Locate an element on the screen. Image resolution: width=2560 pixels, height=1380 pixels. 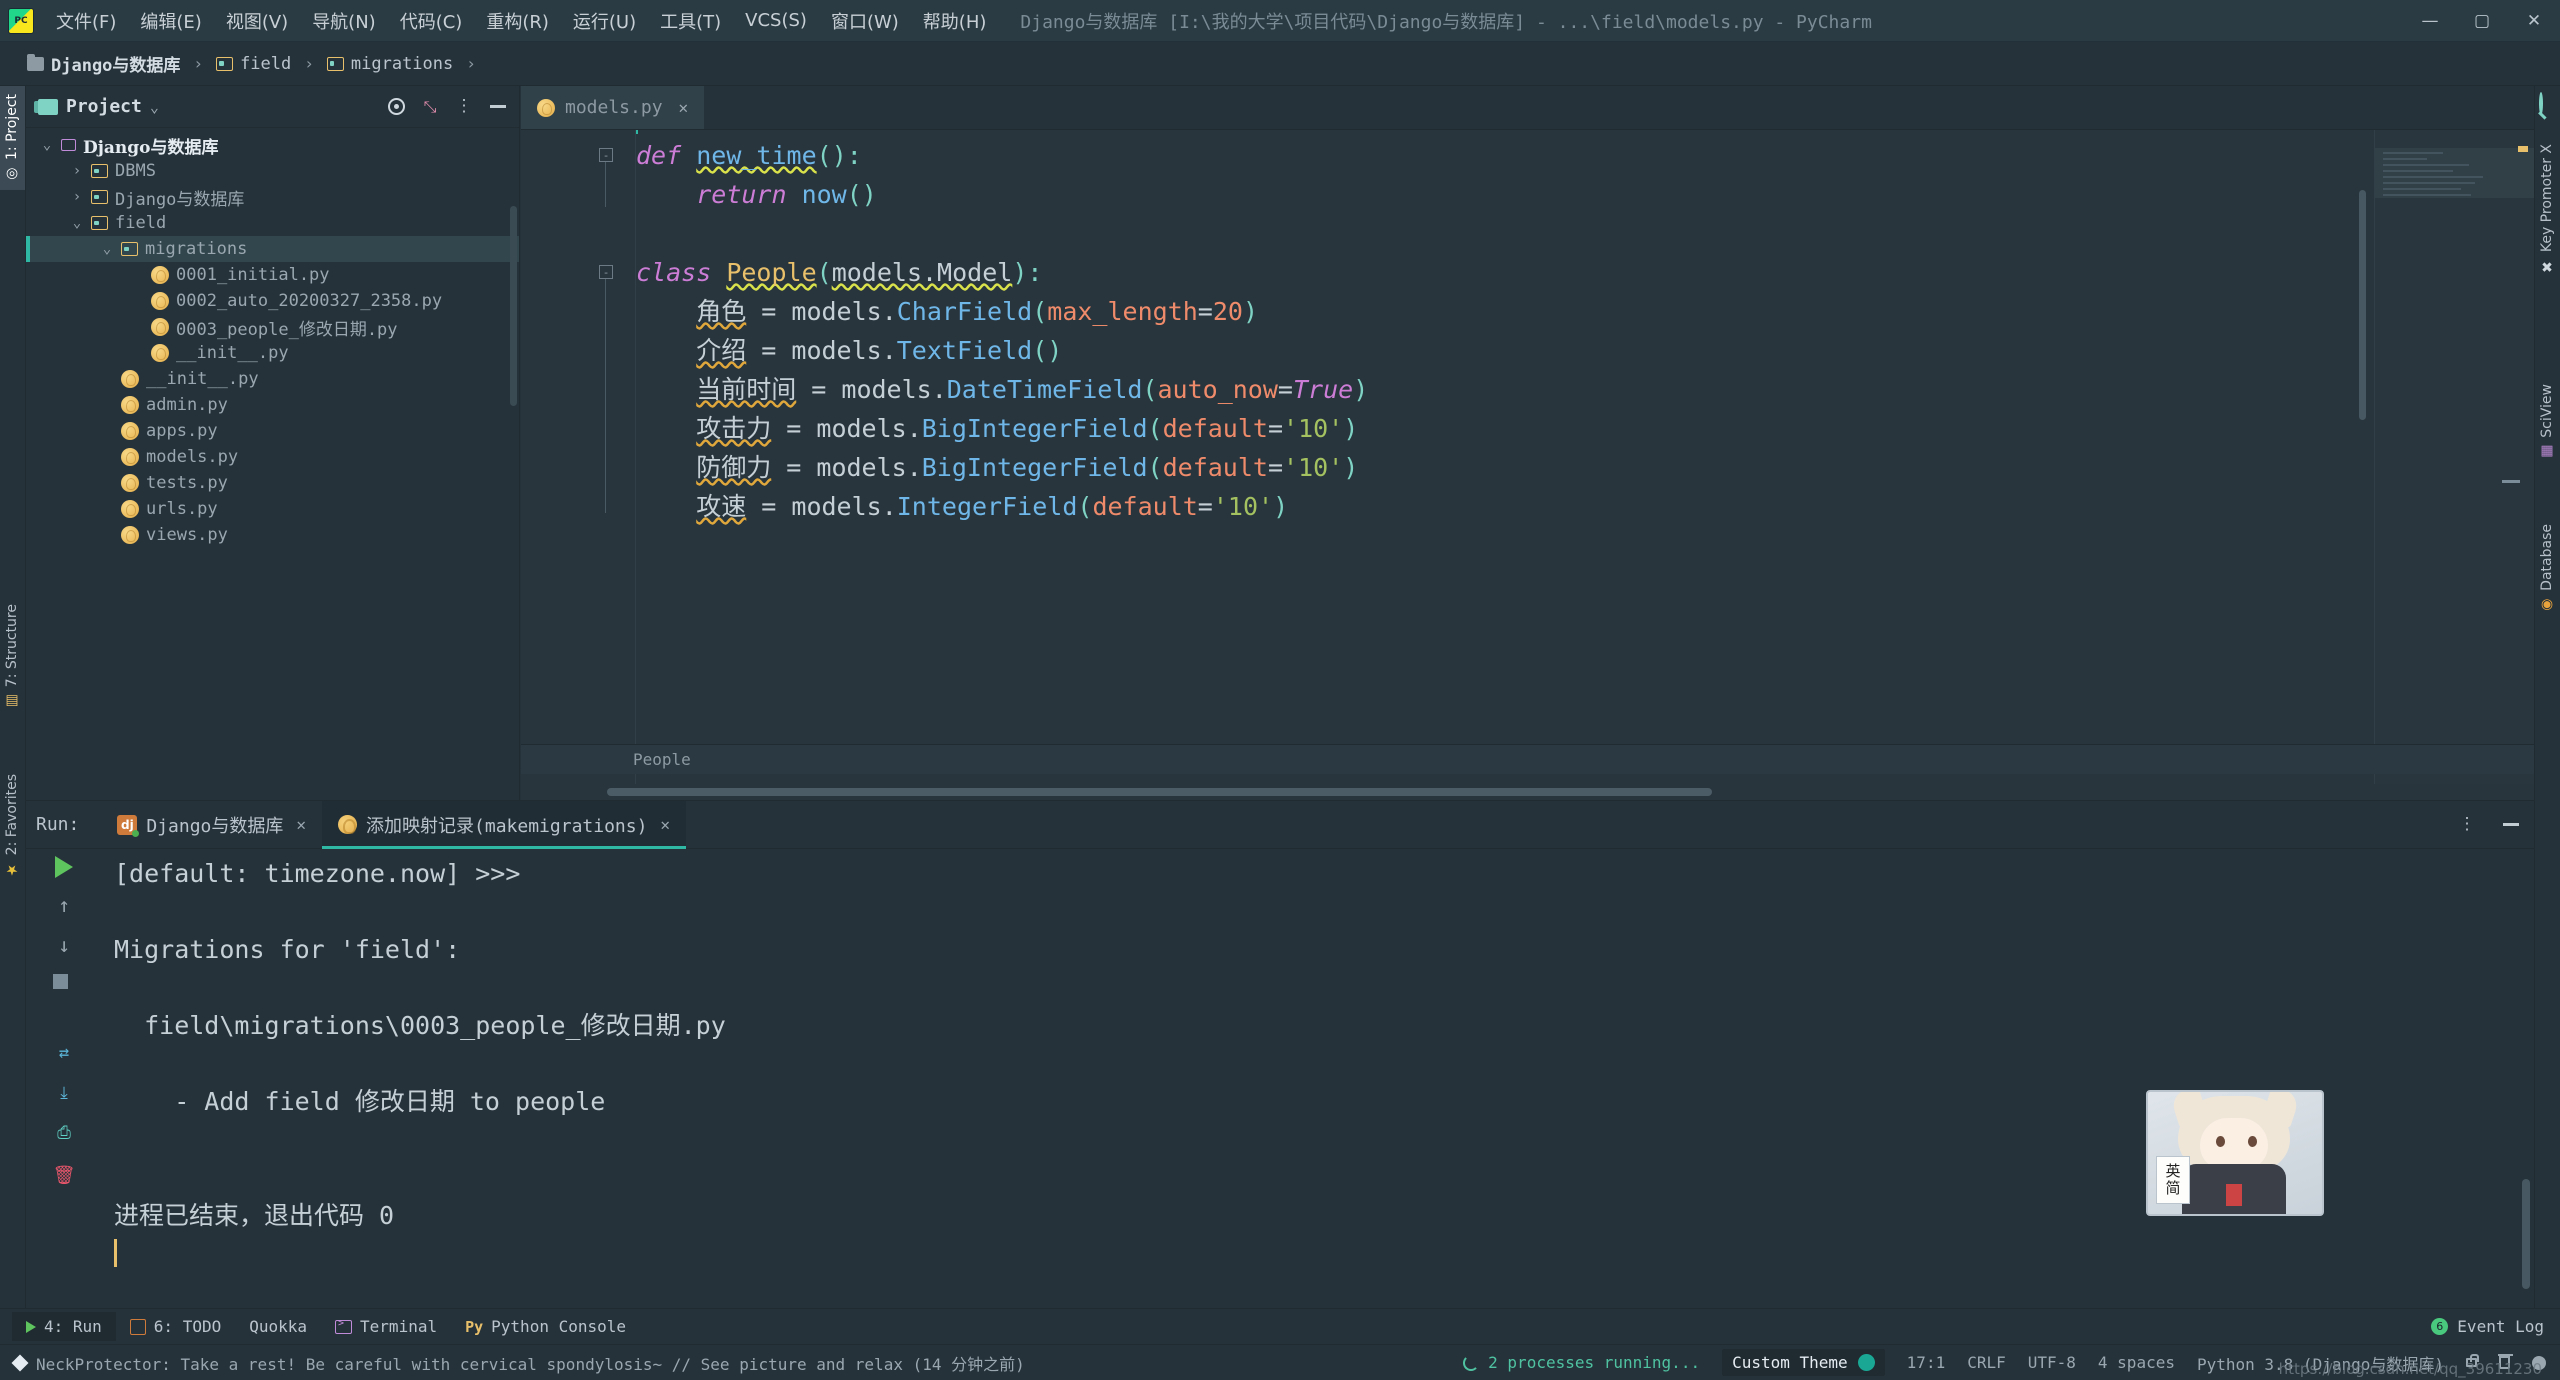
clear-all-button: 🗑 is located at coordinates (64, 1175).